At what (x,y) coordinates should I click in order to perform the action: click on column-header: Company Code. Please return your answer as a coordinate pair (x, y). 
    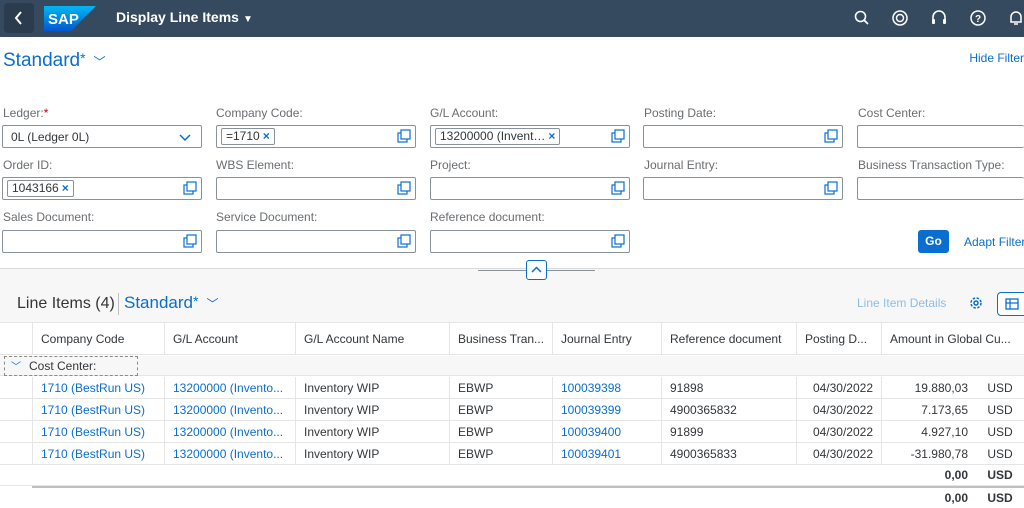
    Looking at the image, I should click on (98, 339).